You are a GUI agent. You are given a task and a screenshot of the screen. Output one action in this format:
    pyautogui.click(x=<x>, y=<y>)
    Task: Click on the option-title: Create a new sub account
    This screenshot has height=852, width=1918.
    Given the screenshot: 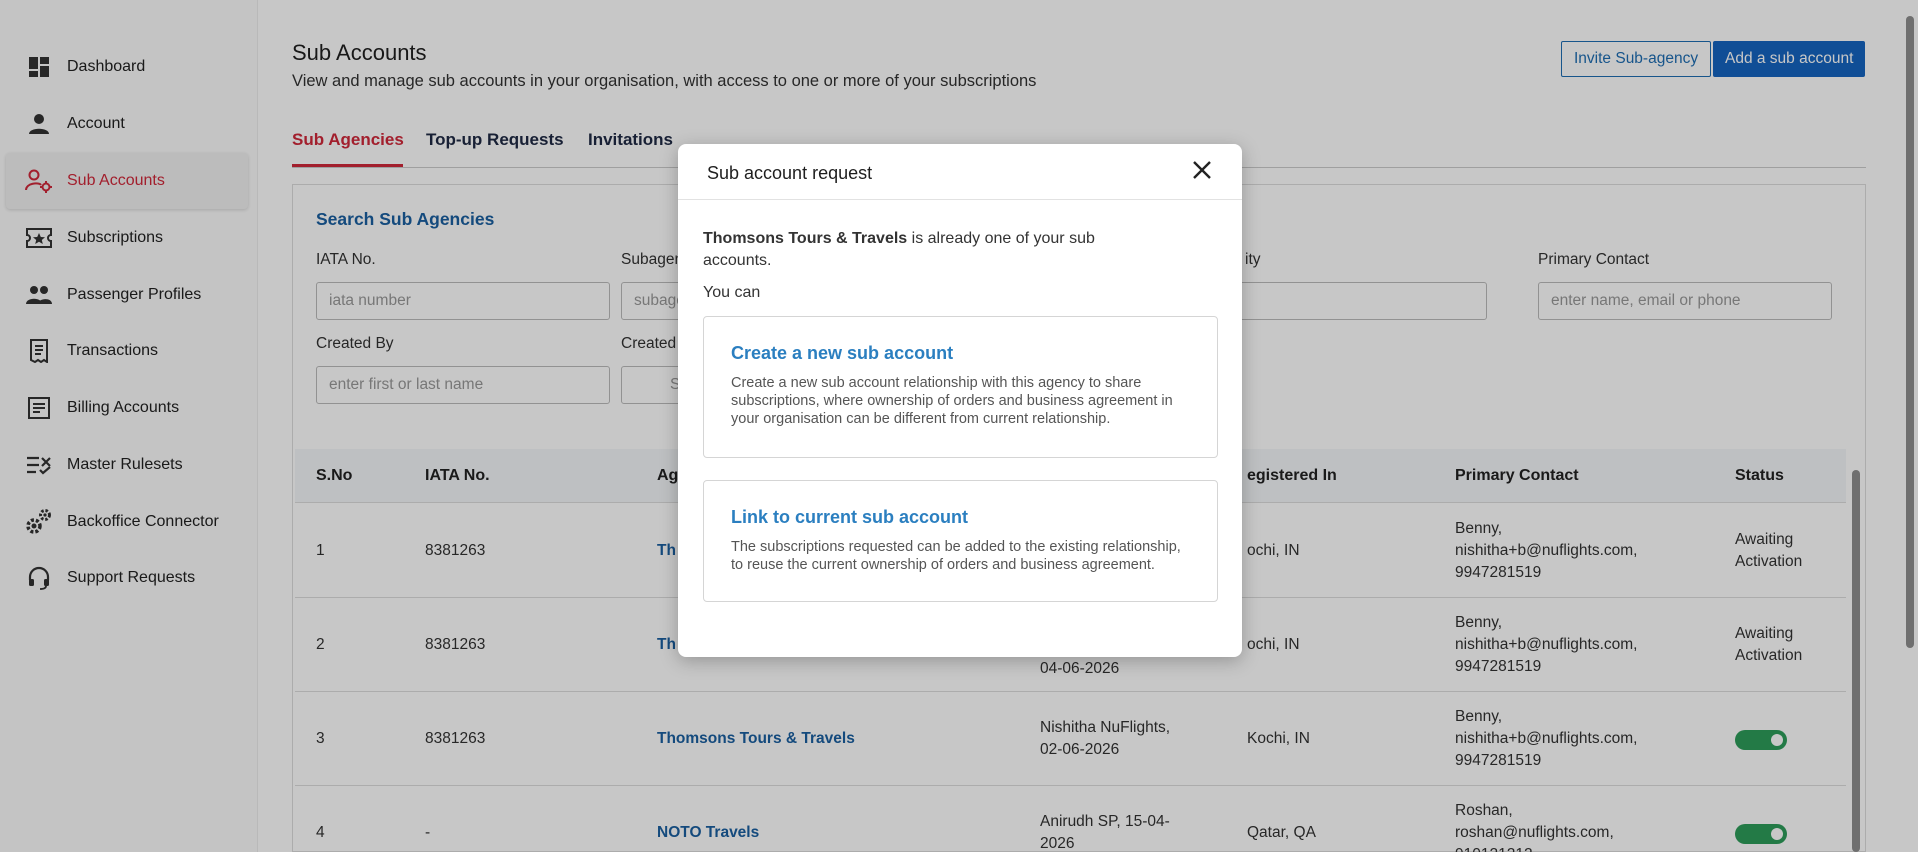 What is the action you would take?
    pyautogui.click(x=842, y=353)
    